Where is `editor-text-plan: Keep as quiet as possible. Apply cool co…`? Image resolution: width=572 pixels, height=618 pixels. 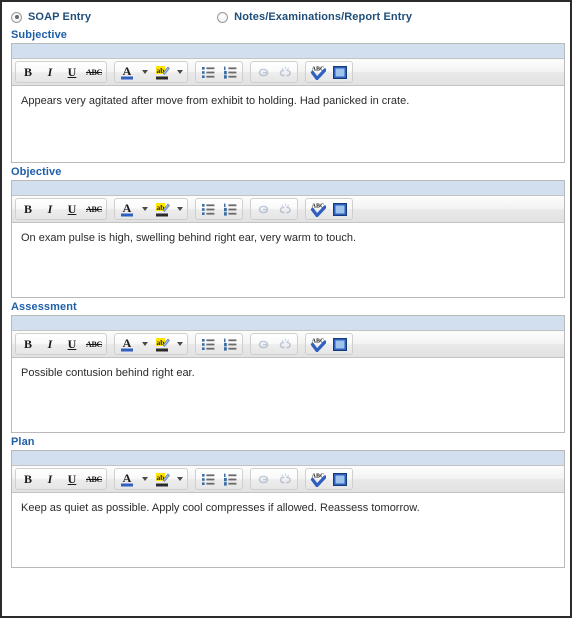
editor-text-plan: Keep as quiet as possible. Apply cool co… is located at coordinates (220, 508).